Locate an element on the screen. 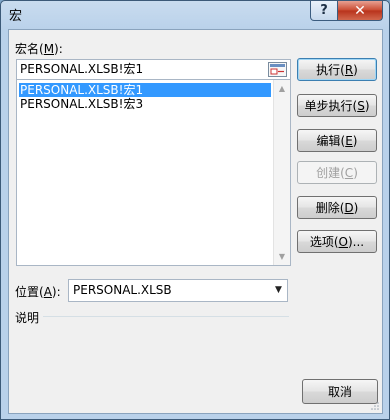 The height and width of the screenshot is (420, 390). scroll-down-arrow-icon: ▼ is located at coordinates (282, 256).